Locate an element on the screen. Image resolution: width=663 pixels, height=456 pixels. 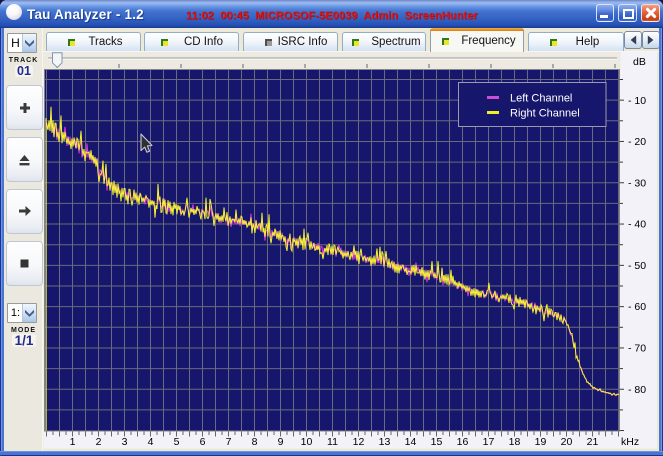
svg-text: - 20 is located at coordinates (637, 142).